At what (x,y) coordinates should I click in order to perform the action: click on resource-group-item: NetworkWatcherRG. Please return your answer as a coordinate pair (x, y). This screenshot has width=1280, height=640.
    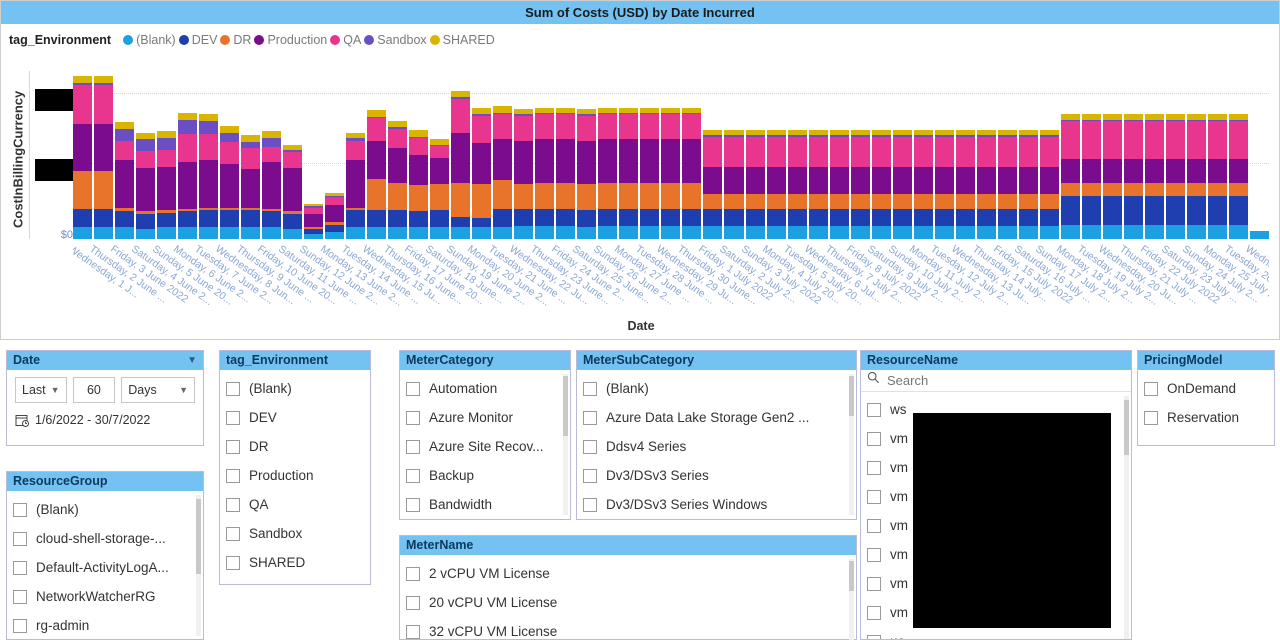
    Looking at the image, I should click on (105, 596).